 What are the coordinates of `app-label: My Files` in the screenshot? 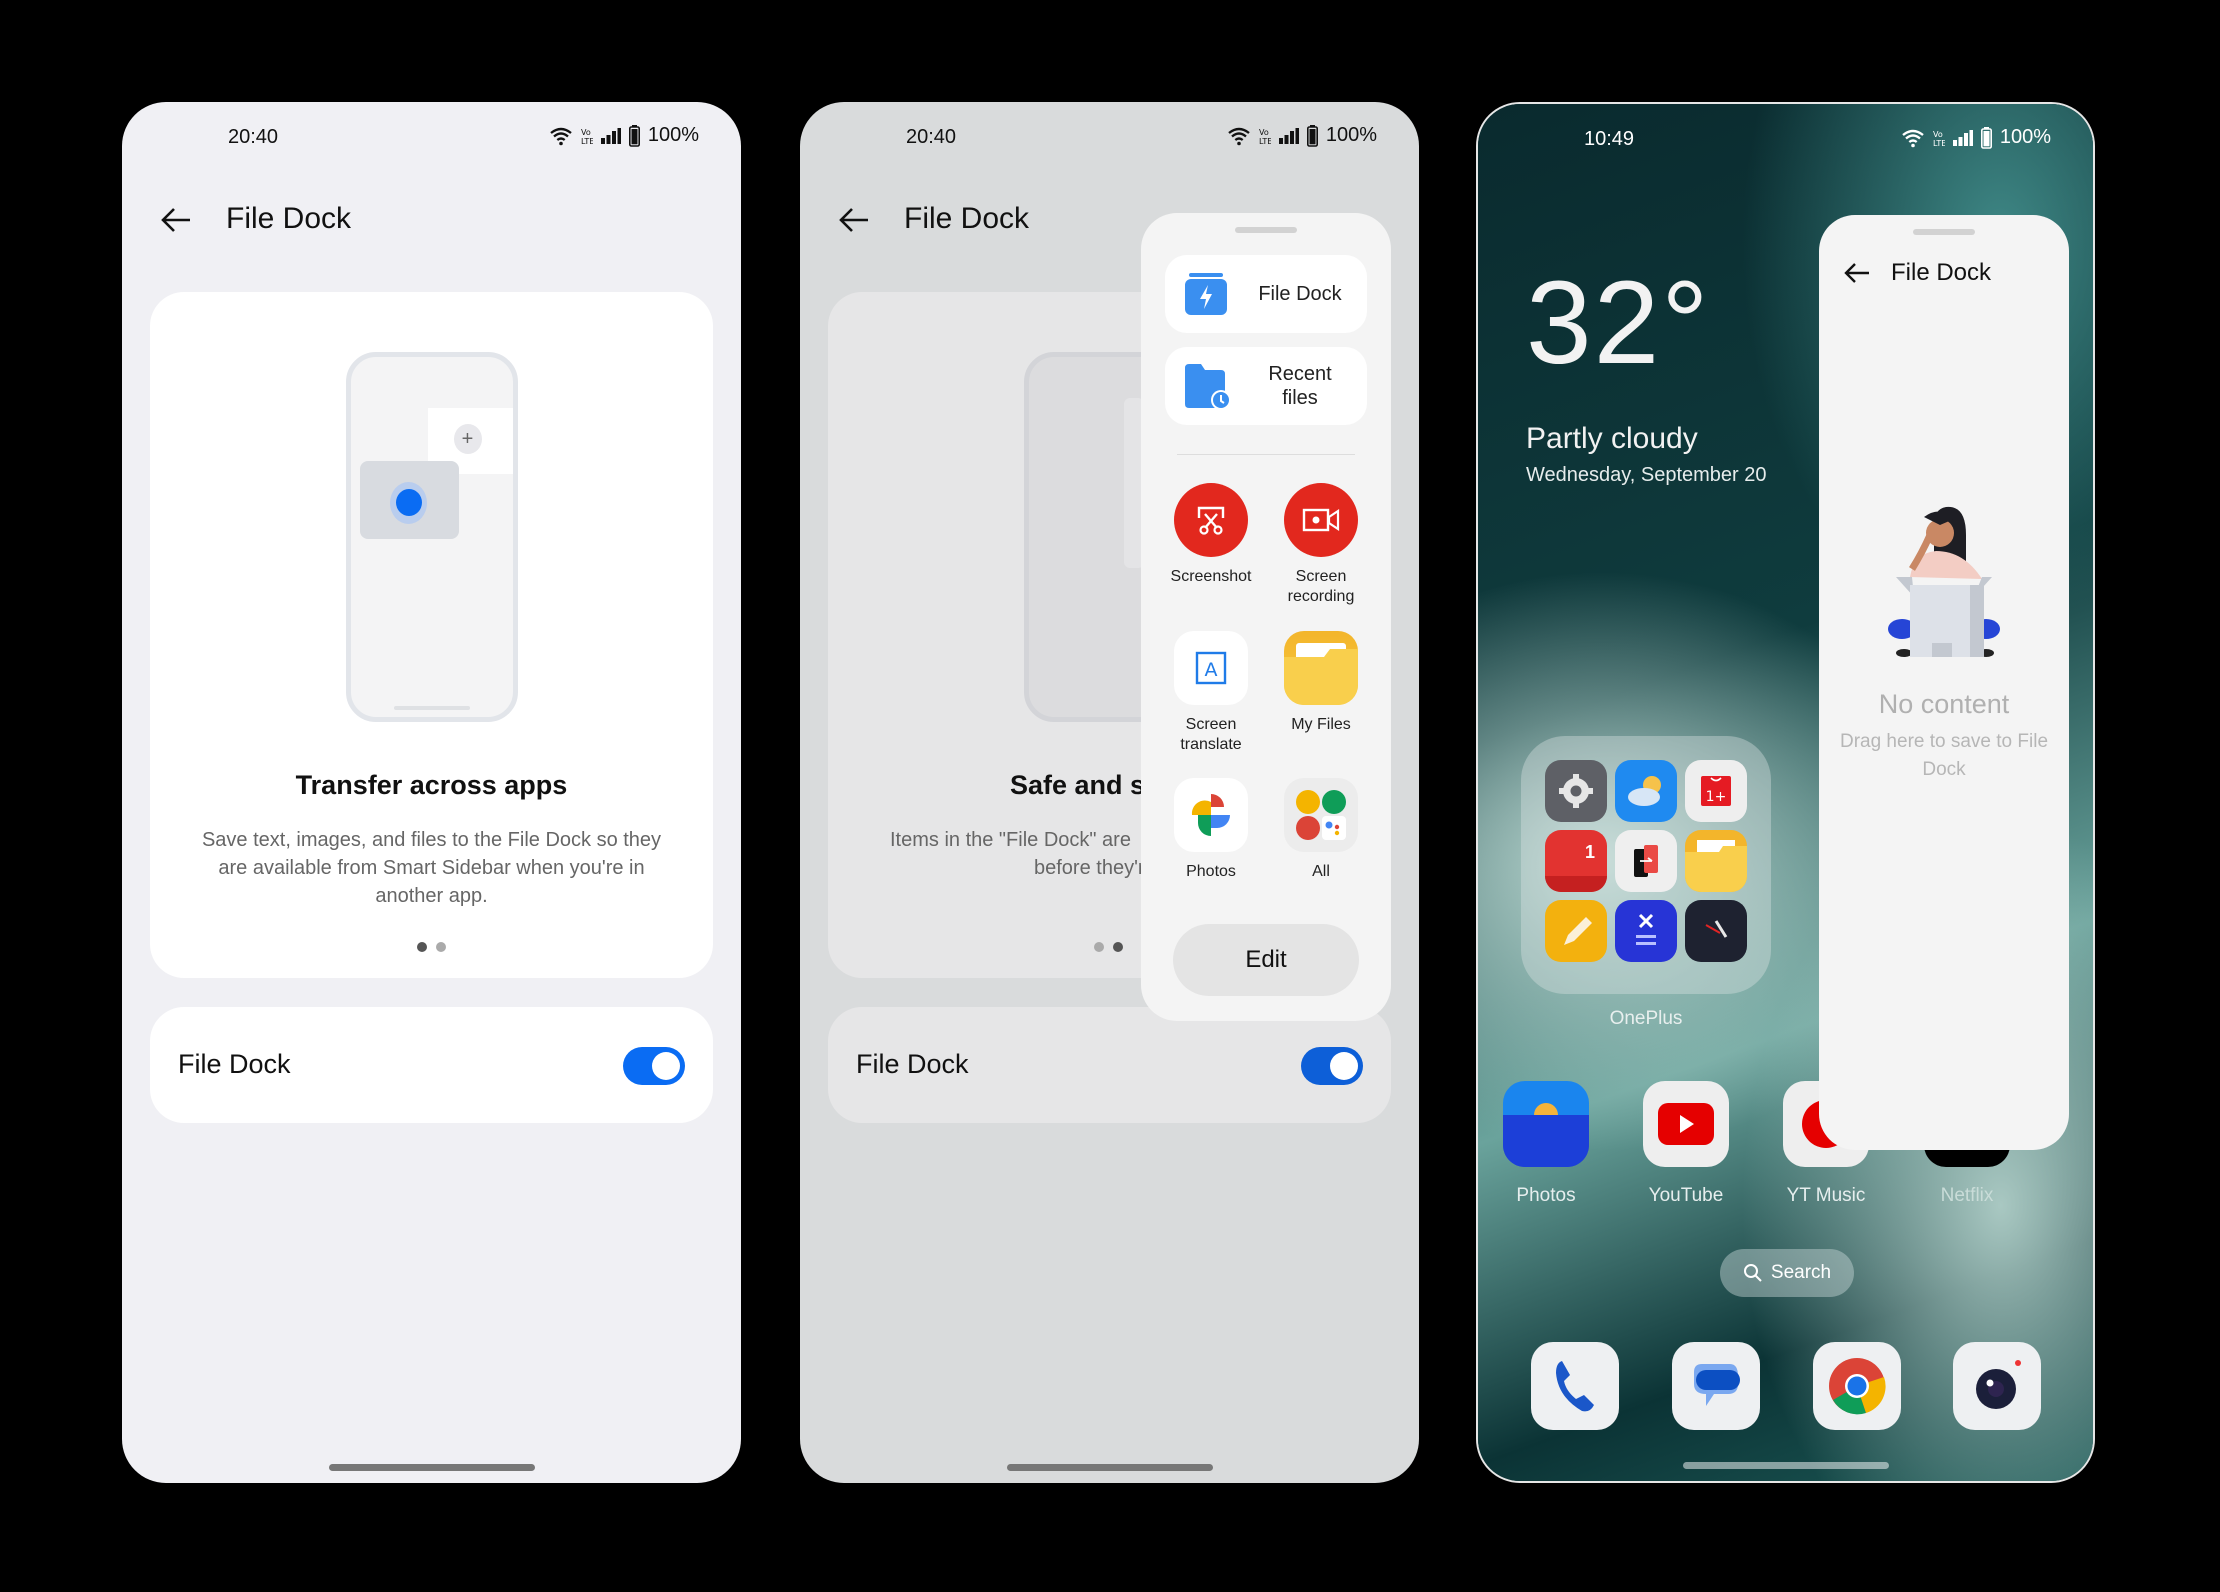 It's located at (1321, 724).